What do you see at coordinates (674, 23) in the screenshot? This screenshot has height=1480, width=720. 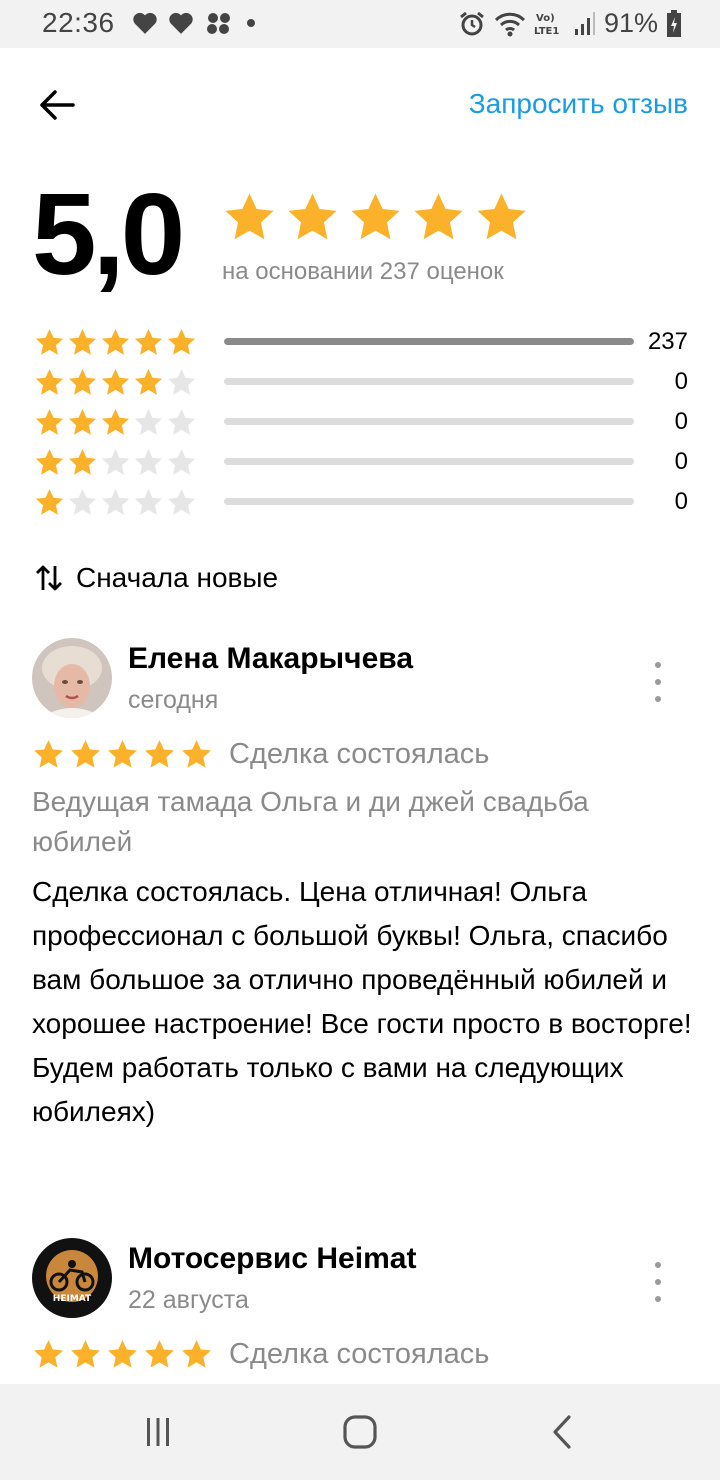 I see `battery-icon` at bounding box center [674, 23].